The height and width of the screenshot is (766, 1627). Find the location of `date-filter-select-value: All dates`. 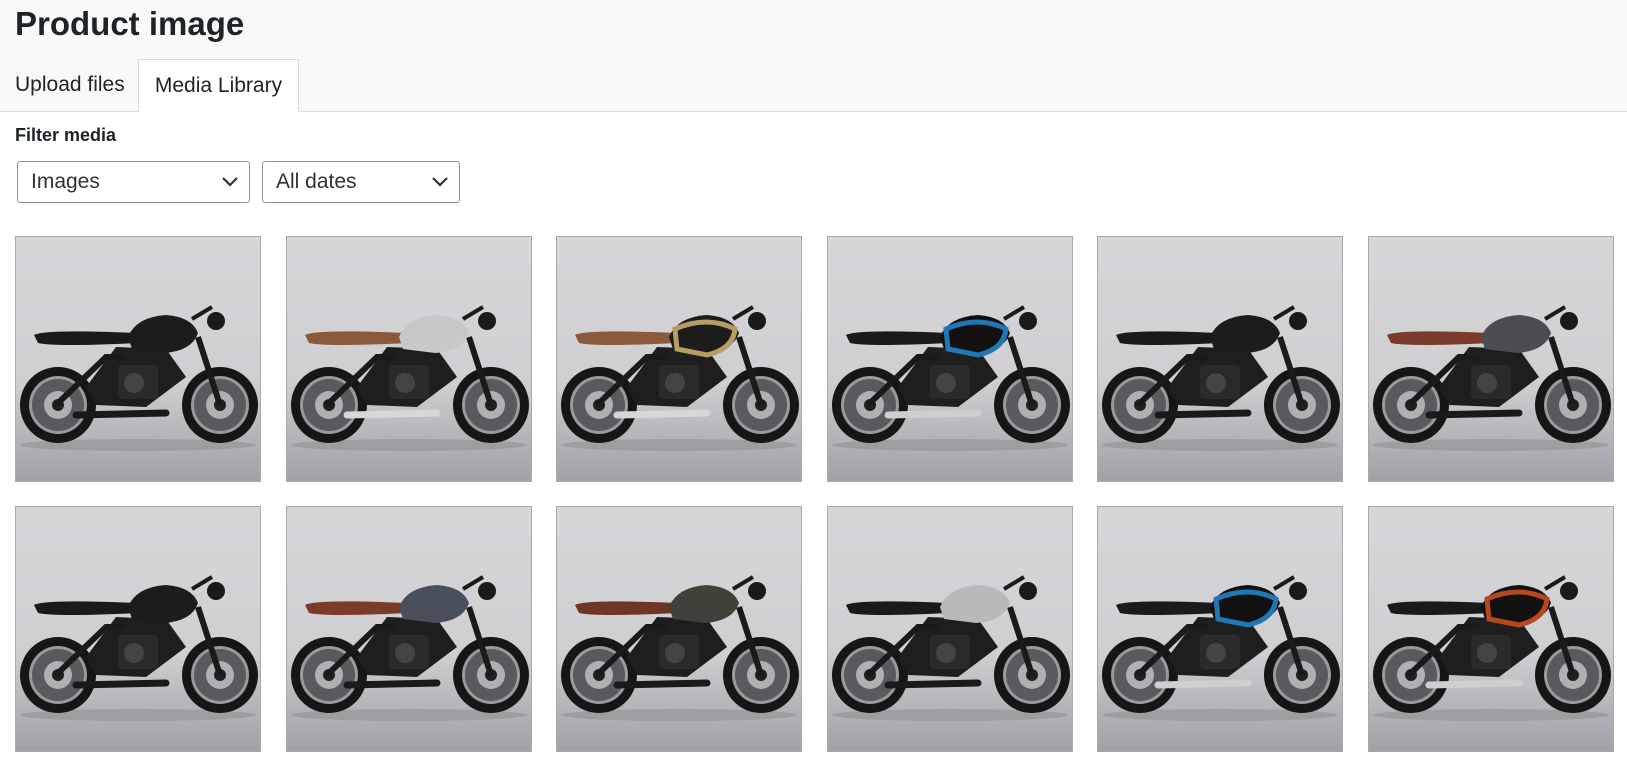

date-filter-select-value: All dates is located at coordinates (316, 181).